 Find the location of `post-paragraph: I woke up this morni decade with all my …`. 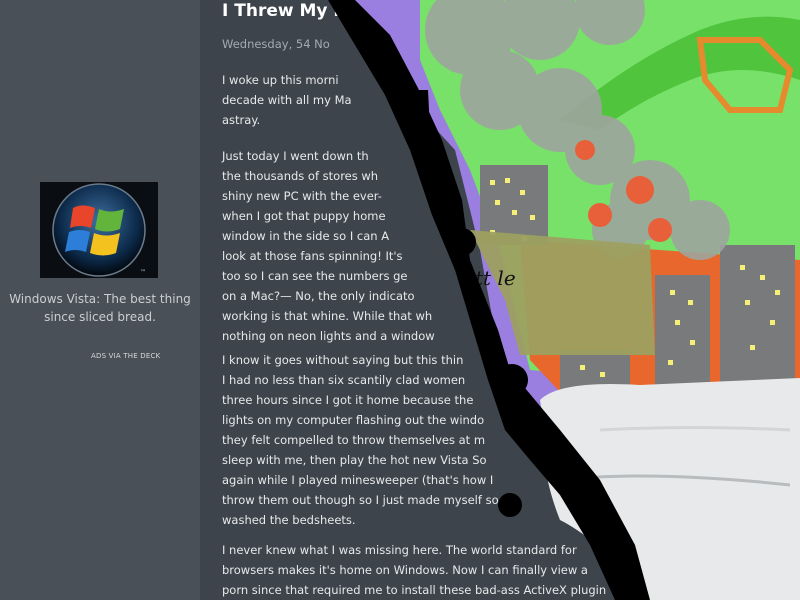

post-paragraph: I woke up this morni decade with all my … is located at coordinates (502, 100).